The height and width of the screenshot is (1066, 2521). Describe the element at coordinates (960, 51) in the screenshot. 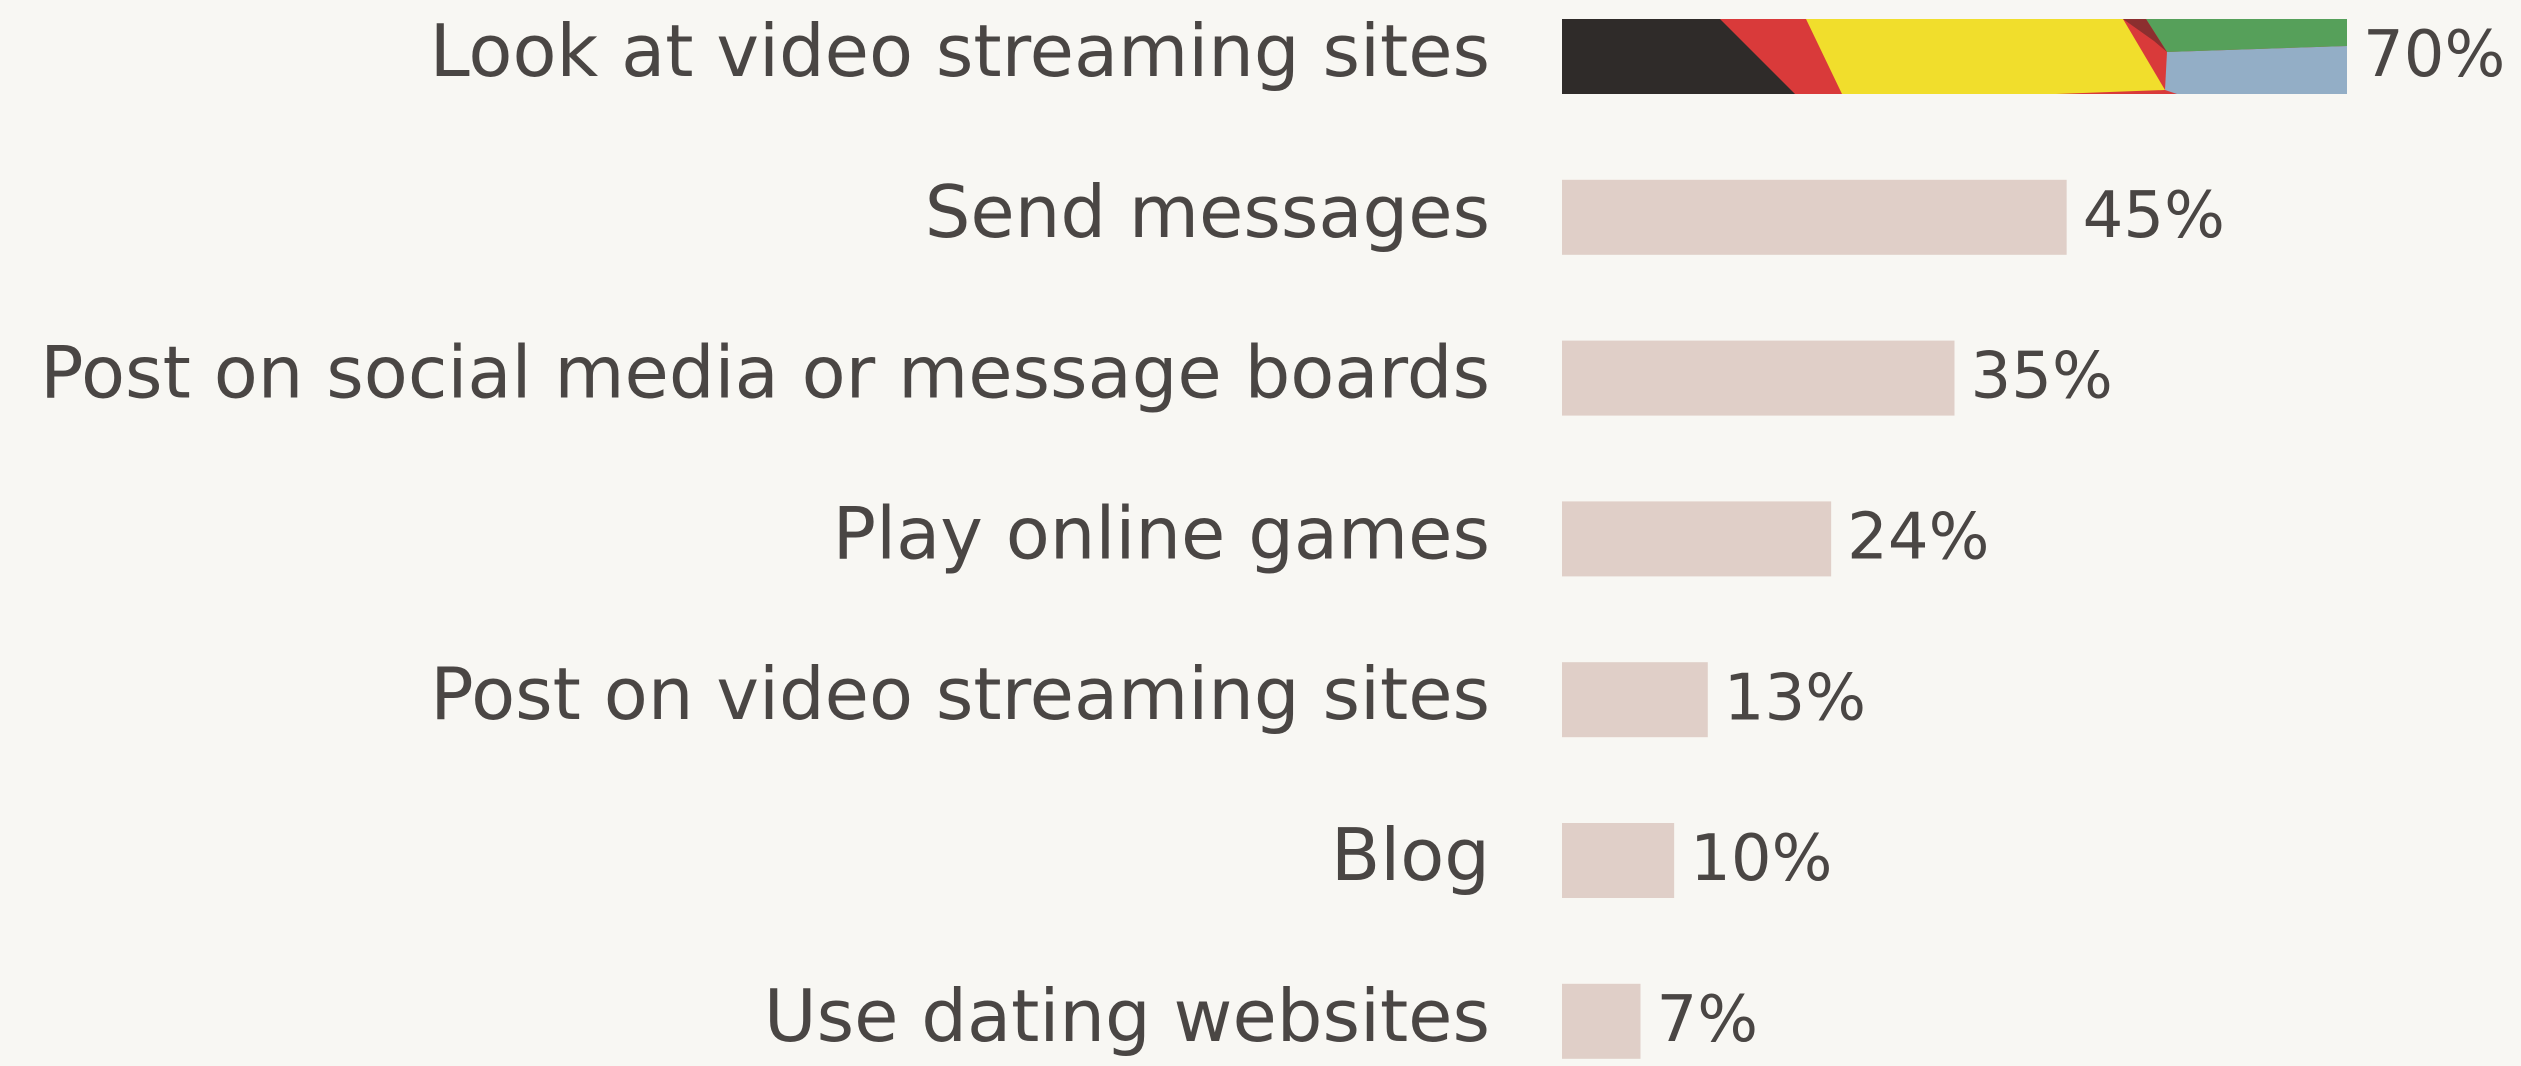

I see `category-label: Look at video streaming sites` at that location.